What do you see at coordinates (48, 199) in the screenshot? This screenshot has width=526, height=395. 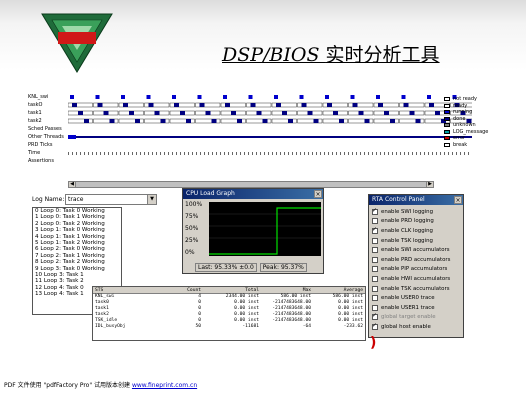 I see `log-name-label: Log Name:` at bounding box center [48, 199].